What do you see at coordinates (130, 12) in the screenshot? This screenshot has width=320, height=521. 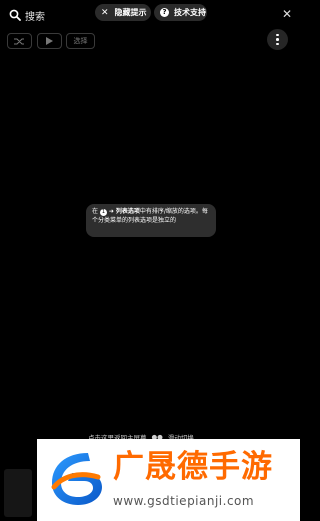 I see `hide-tips-label: 隐藏提示` at bounding box center [130, 12].